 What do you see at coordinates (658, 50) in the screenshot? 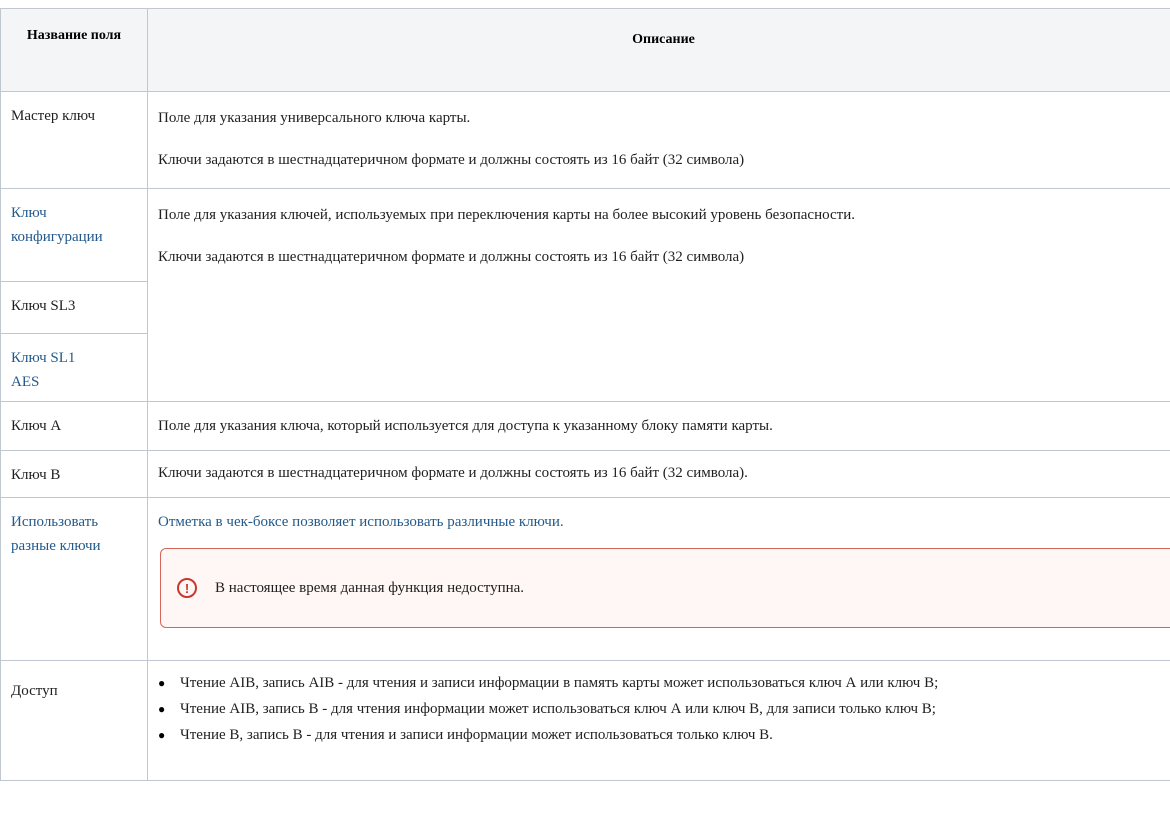
I see `header-description: Описание` at bounding box center [658, 50].